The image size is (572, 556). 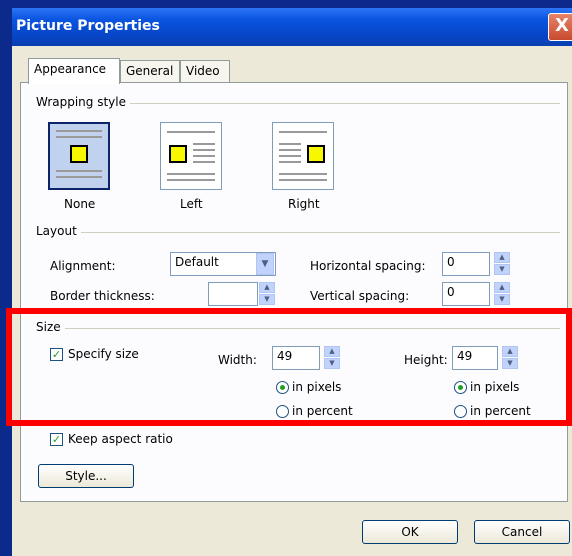 What do you see at coordinates (304, 204) in the screenshot?
I see `wrap-right-label: Right` at bounding box center [304, 204].